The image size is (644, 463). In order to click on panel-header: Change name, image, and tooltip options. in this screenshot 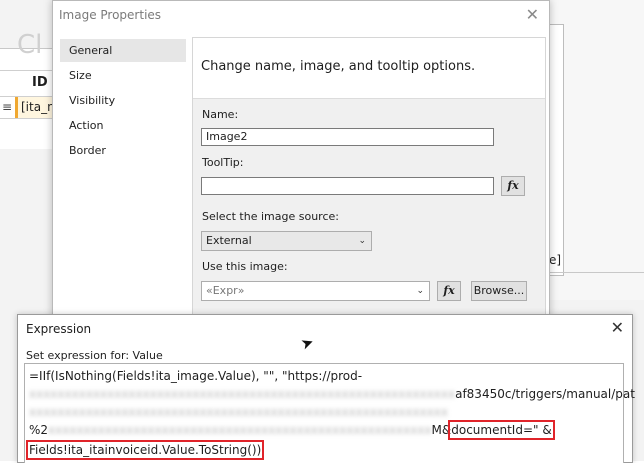, I will do `click(369, 68)`.